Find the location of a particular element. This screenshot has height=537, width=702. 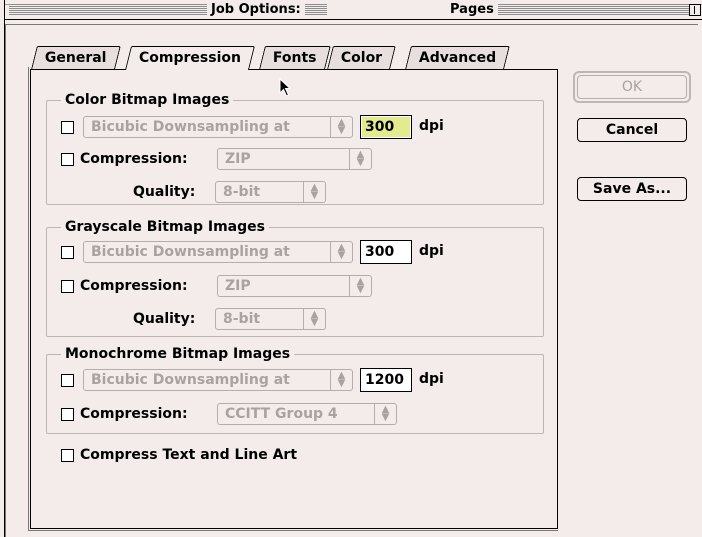

gray-compression-value: ZIP is located at coordinates (238, 286).